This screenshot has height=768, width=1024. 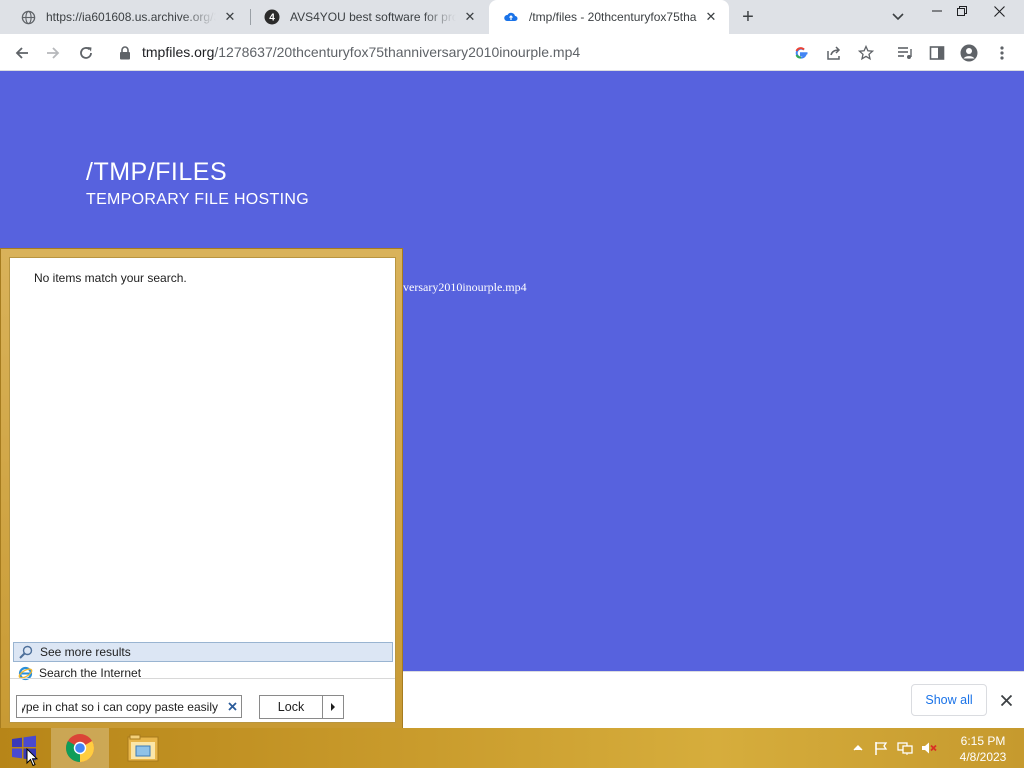 I want to click on reload-icon, so click(x=86, y=53).